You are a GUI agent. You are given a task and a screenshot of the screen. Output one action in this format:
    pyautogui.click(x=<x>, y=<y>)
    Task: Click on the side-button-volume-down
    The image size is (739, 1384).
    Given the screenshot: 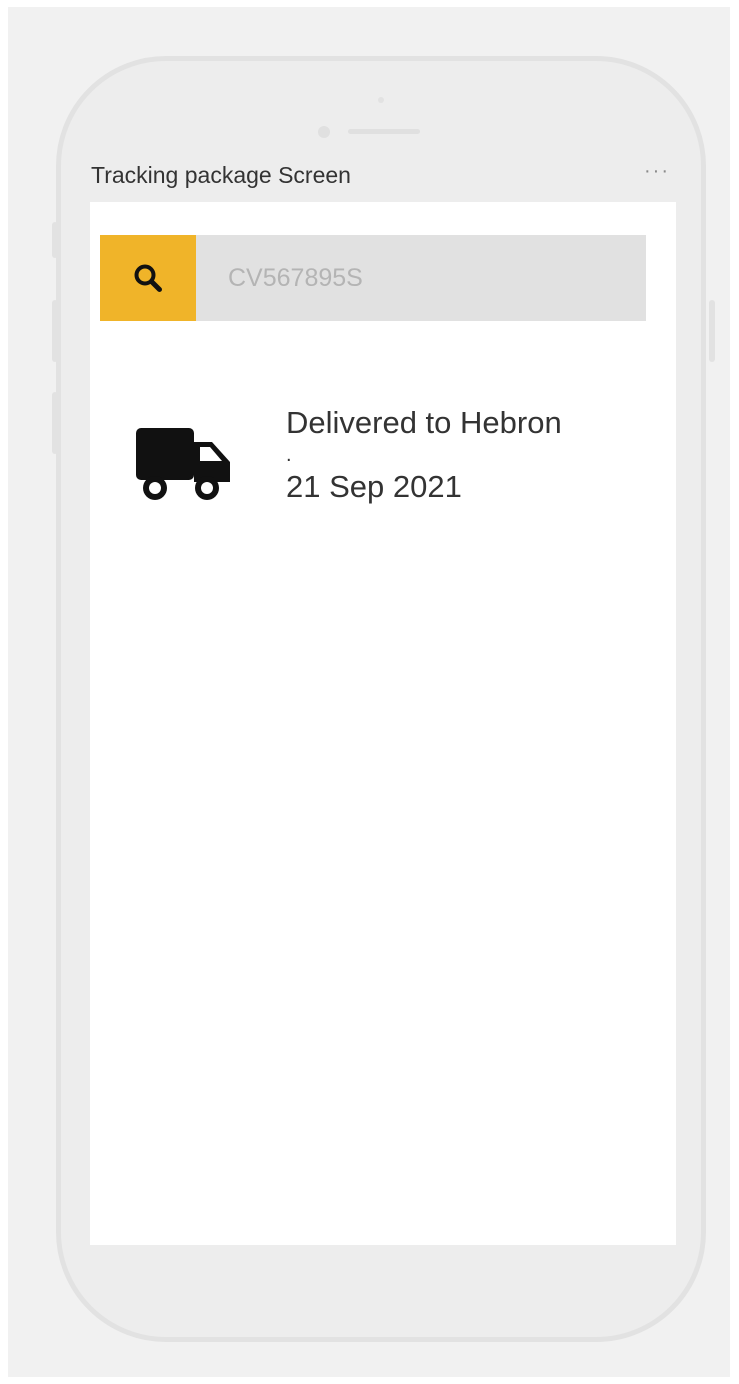 What is the action you would take?
    pyautogui.click(x=55, y=423)
    